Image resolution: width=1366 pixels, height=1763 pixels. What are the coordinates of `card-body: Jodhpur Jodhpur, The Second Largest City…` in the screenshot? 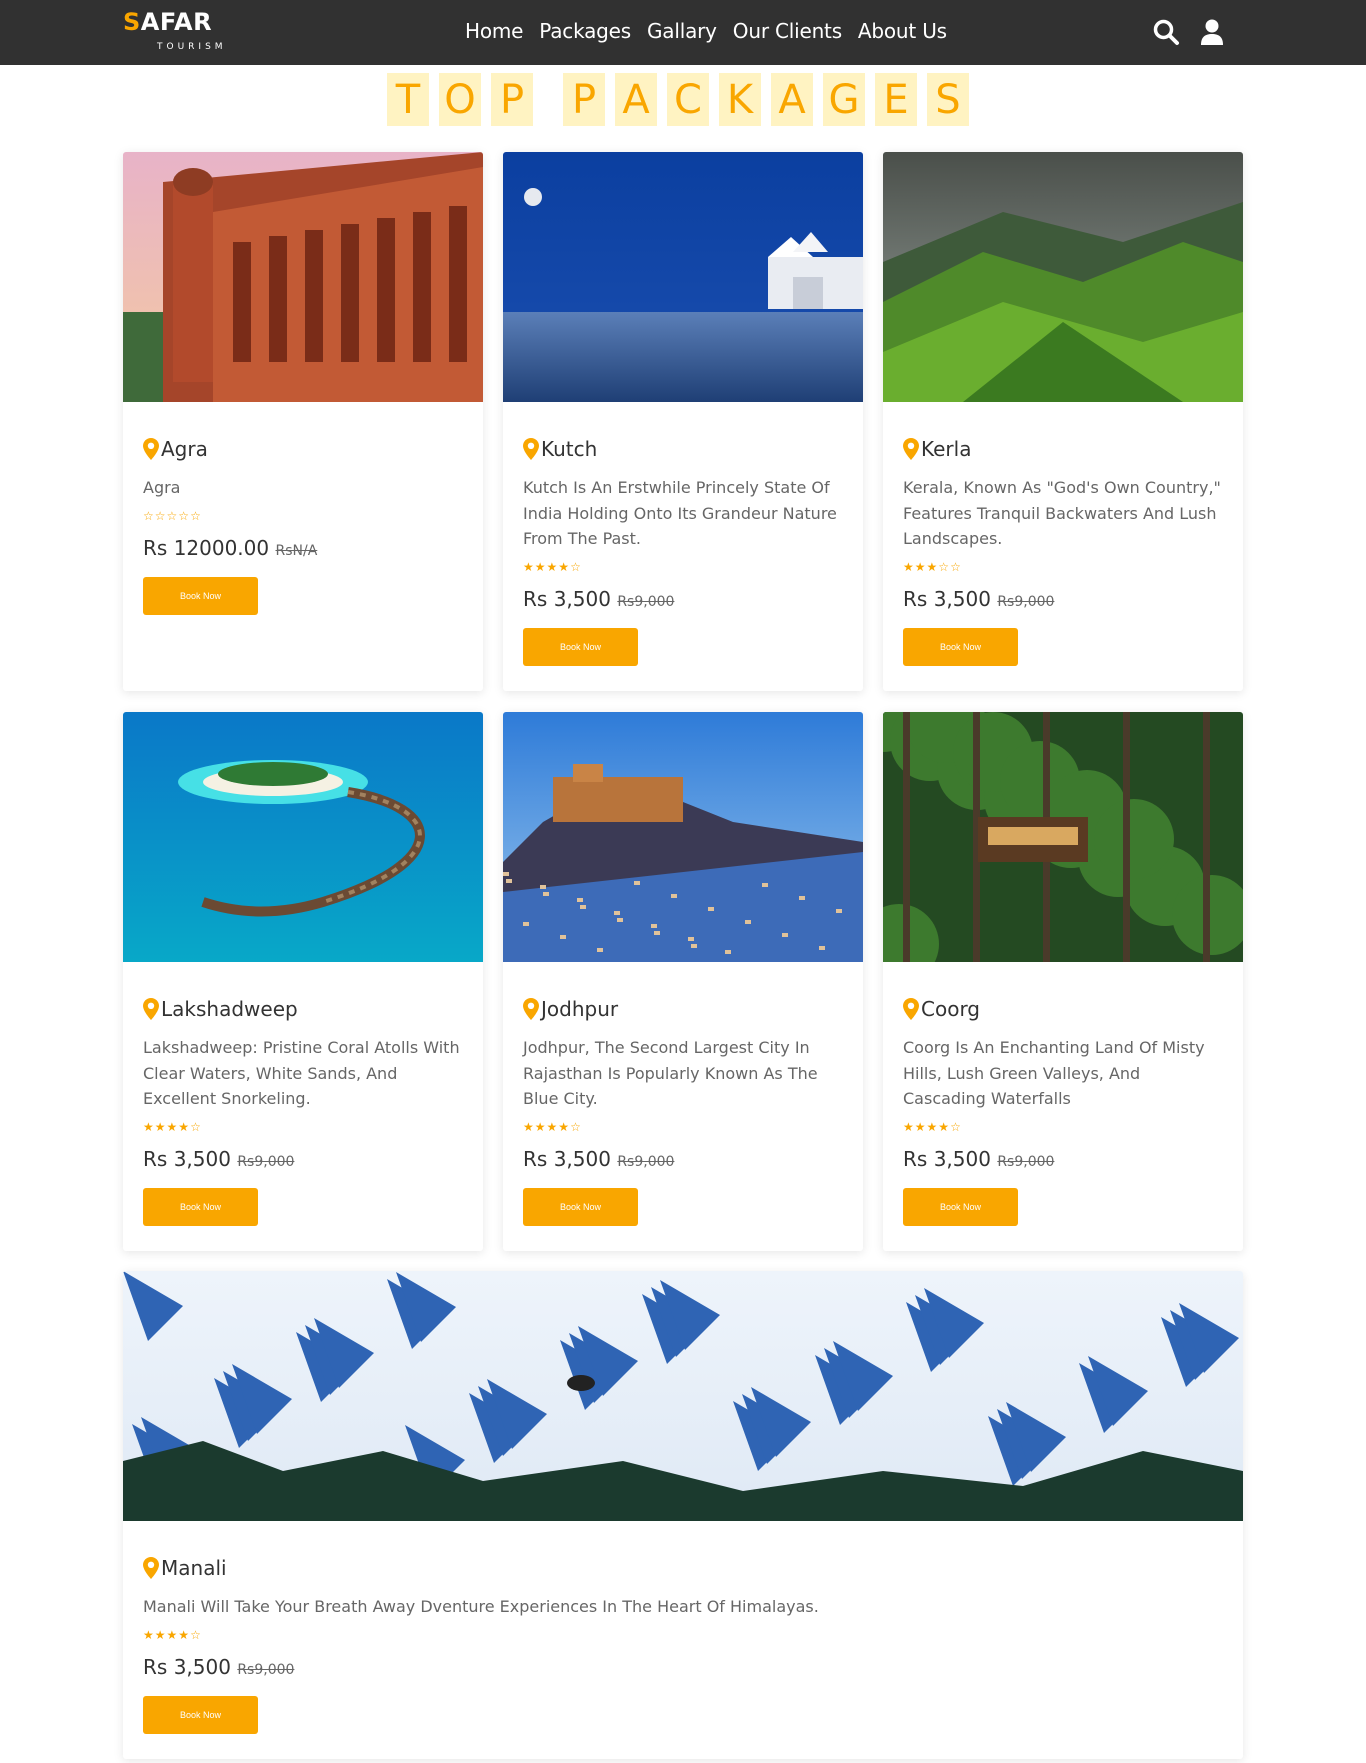 It's located at (683, 1110).